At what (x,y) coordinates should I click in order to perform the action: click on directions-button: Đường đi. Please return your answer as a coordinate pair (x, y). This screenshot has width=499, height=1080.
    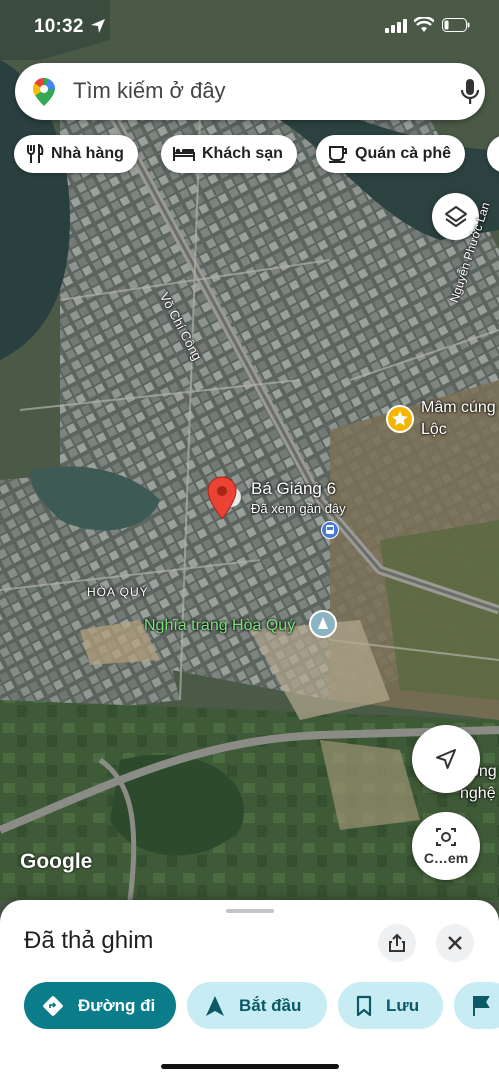
    Looking at the image, I should click on (100, 1005).